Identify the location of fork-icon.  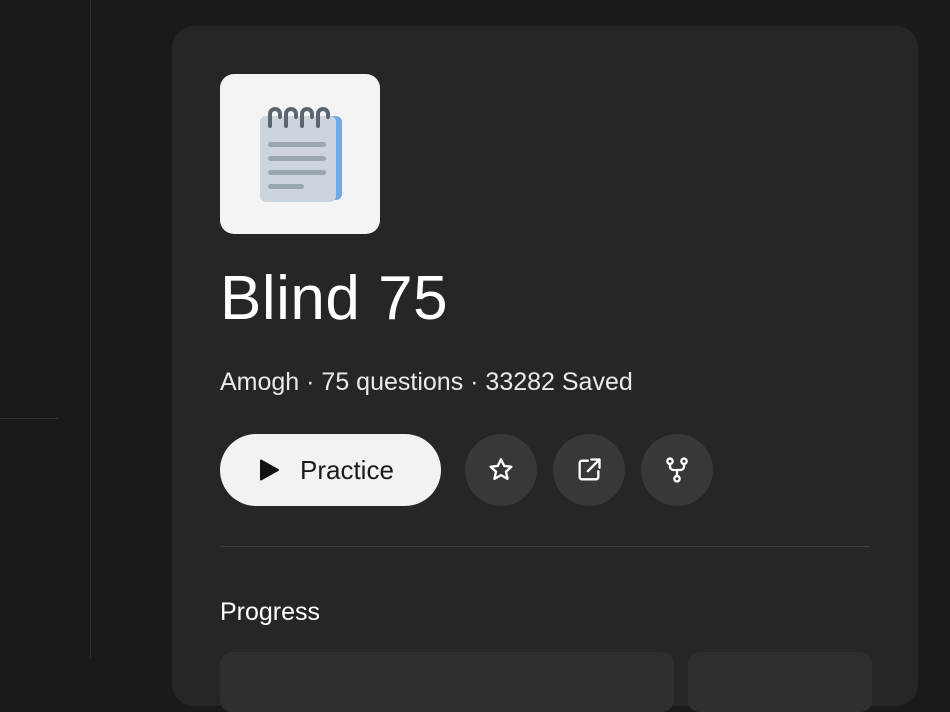
(677, 470).